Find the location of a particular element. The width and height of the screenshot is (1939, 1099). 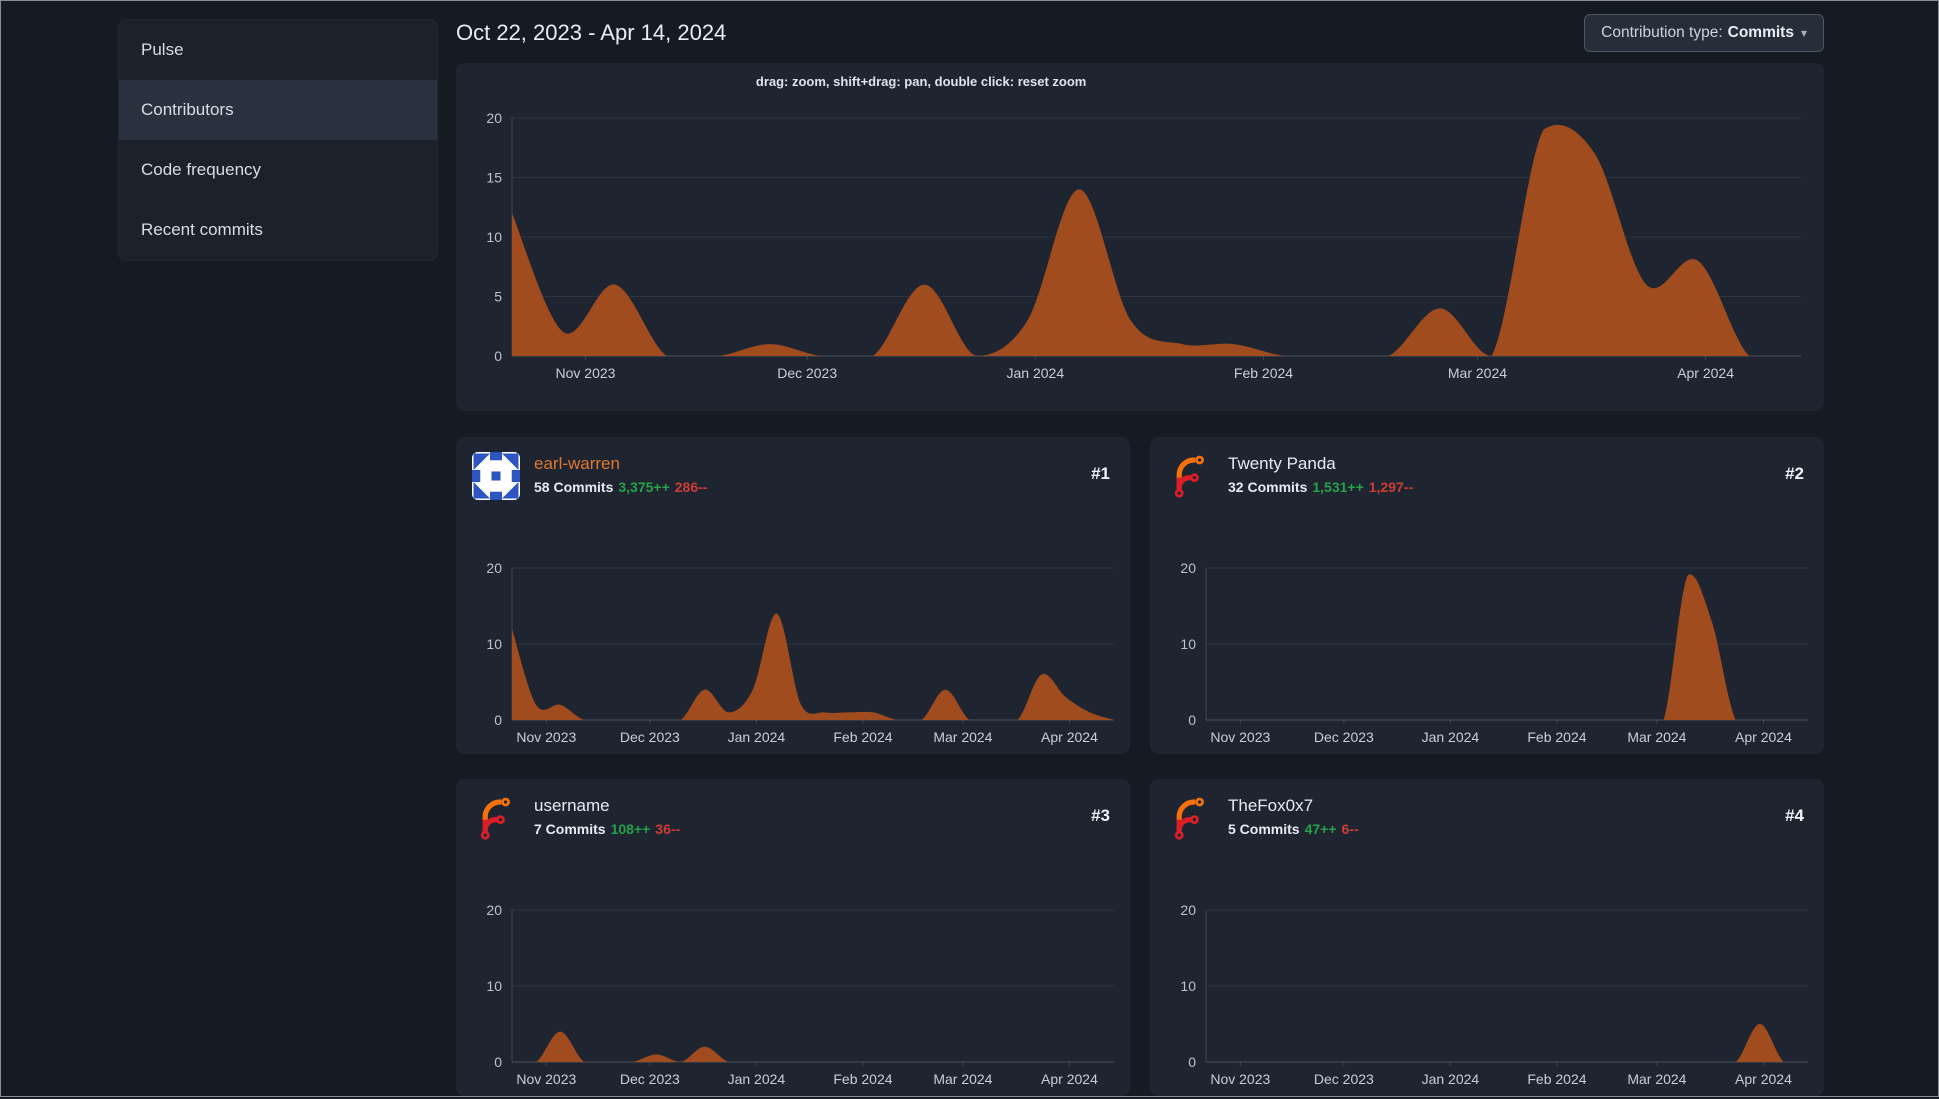

contributor-name: TheFox0x7 is located at coordinates (1271, 805).